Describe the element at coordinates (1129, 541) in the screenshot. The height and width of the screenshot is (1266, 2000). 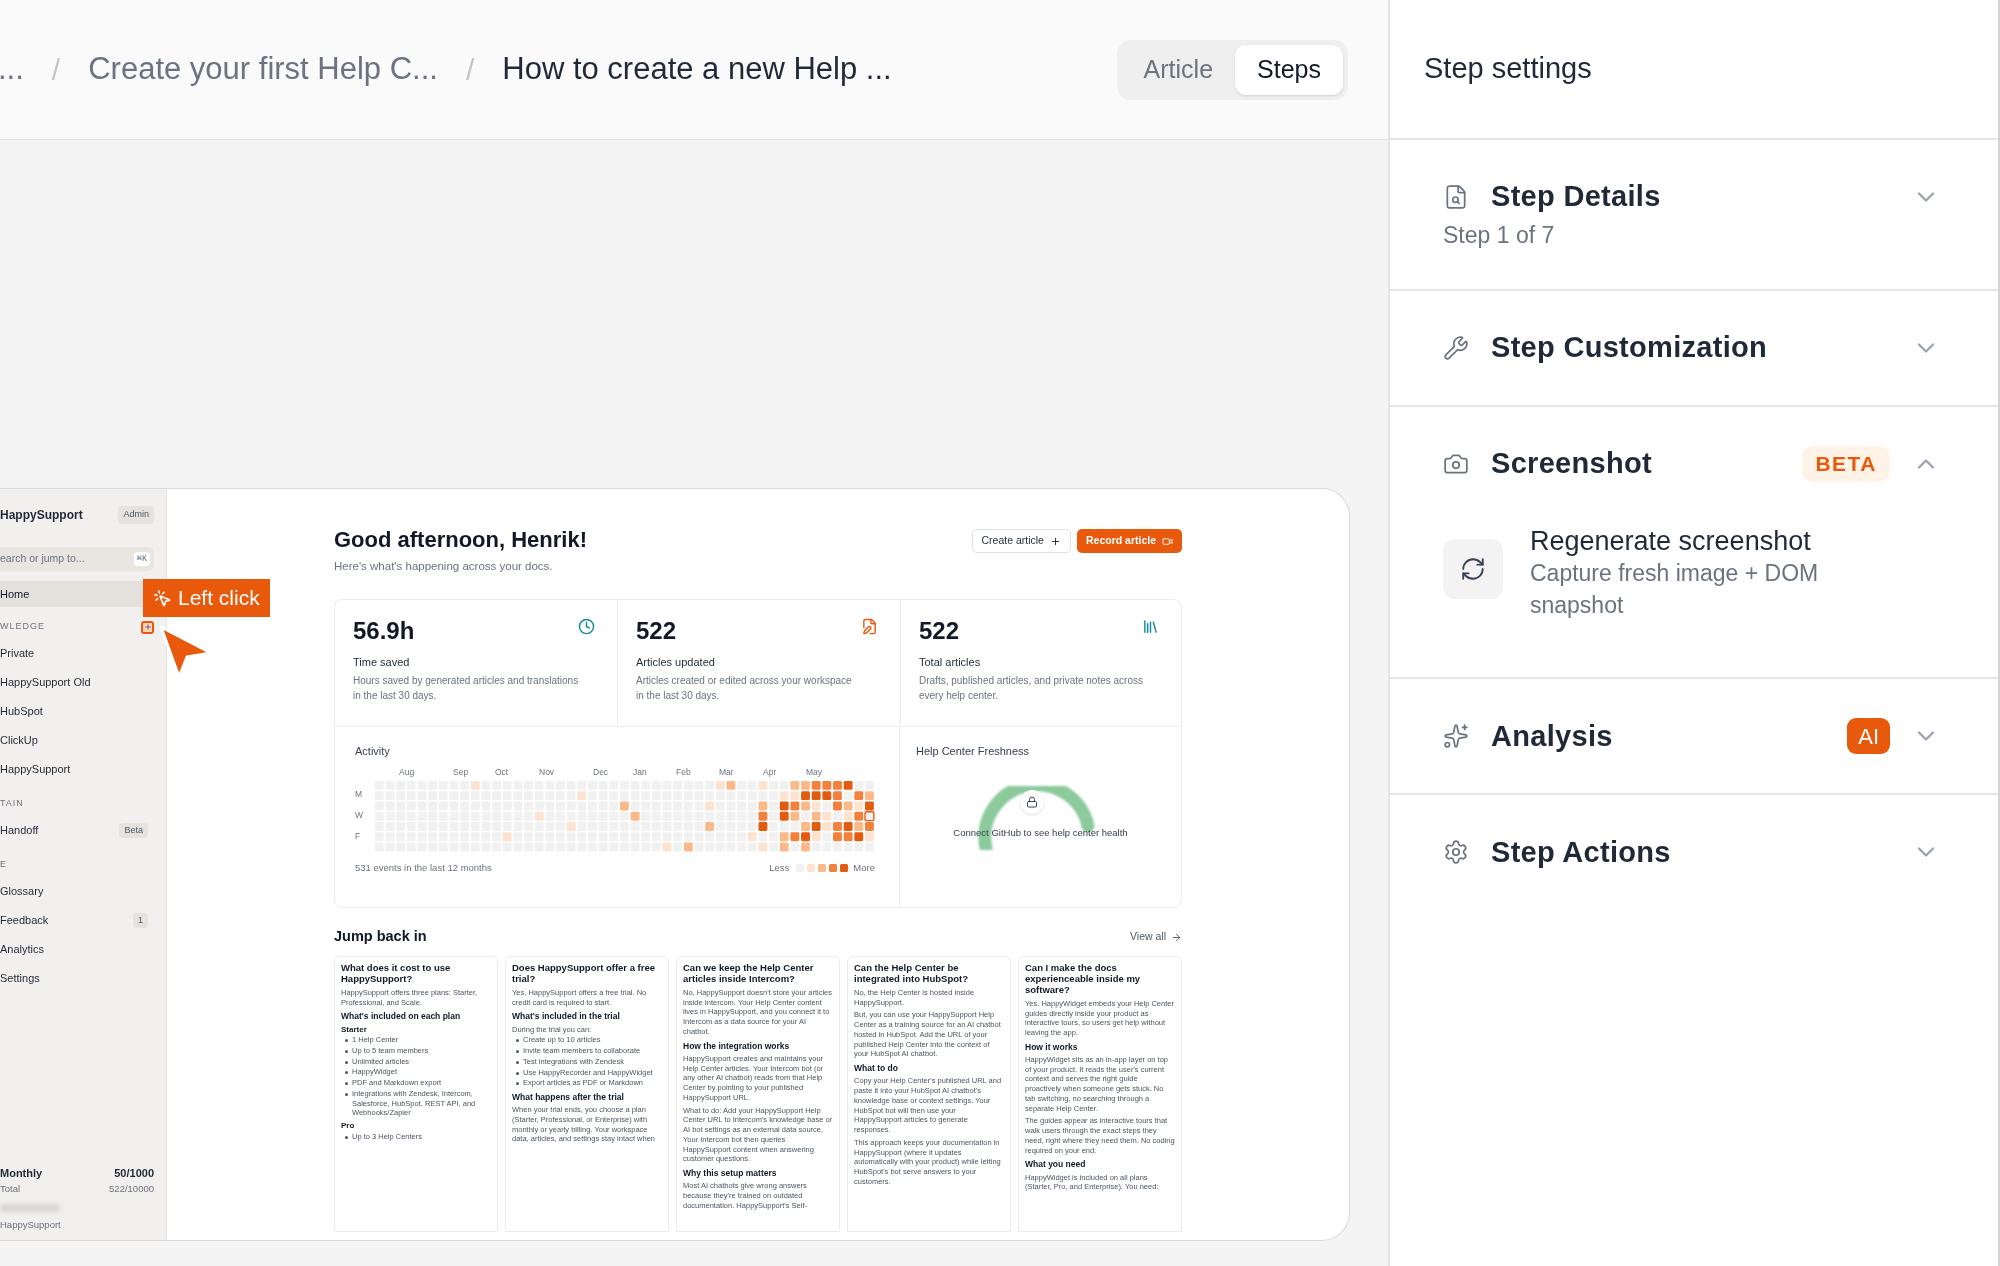
I see `record-article-button: Record article` at that location.